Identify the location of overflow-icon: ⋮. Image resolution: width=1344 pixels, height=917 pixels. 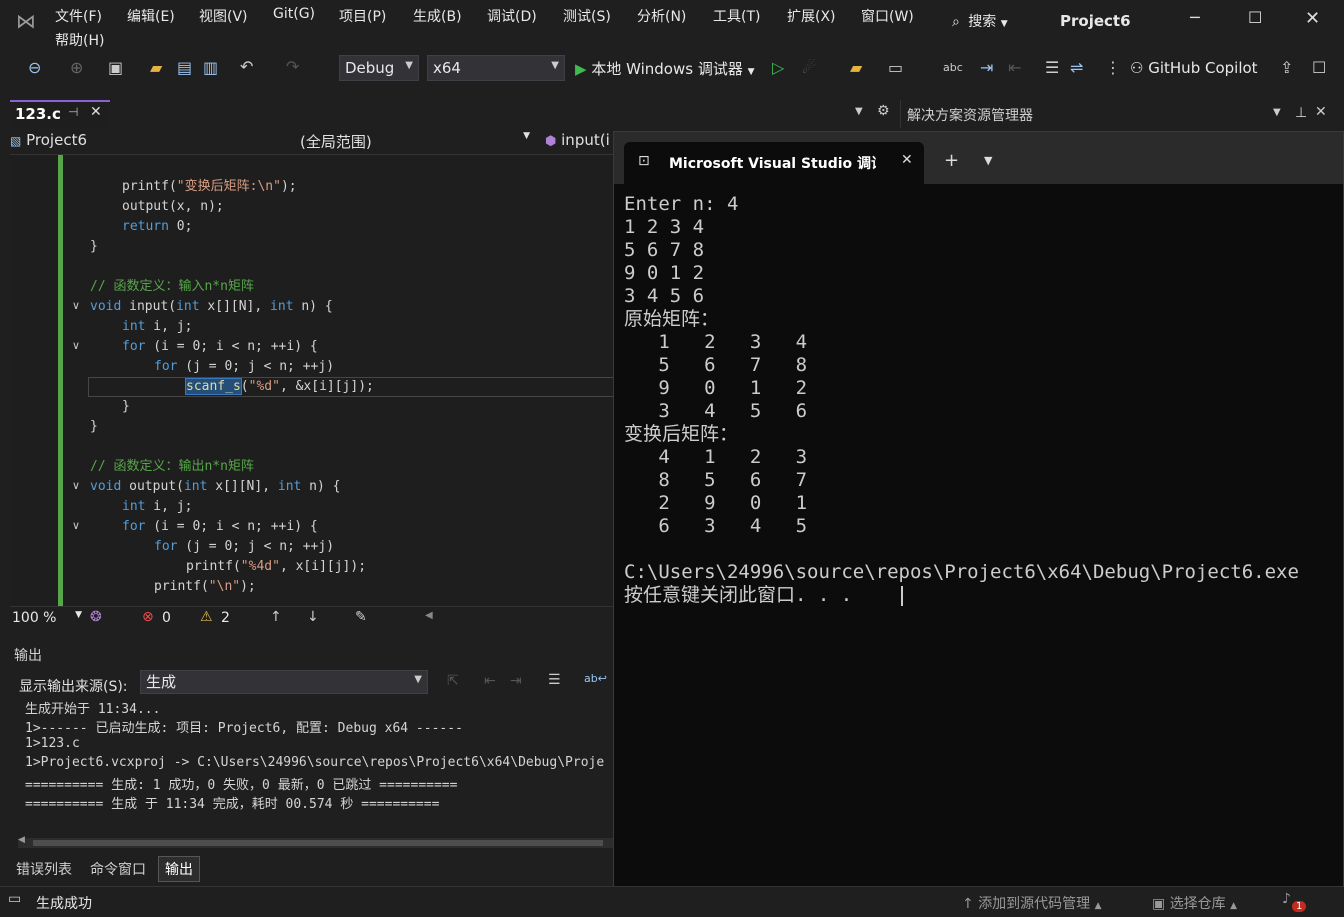
(1113, 68).